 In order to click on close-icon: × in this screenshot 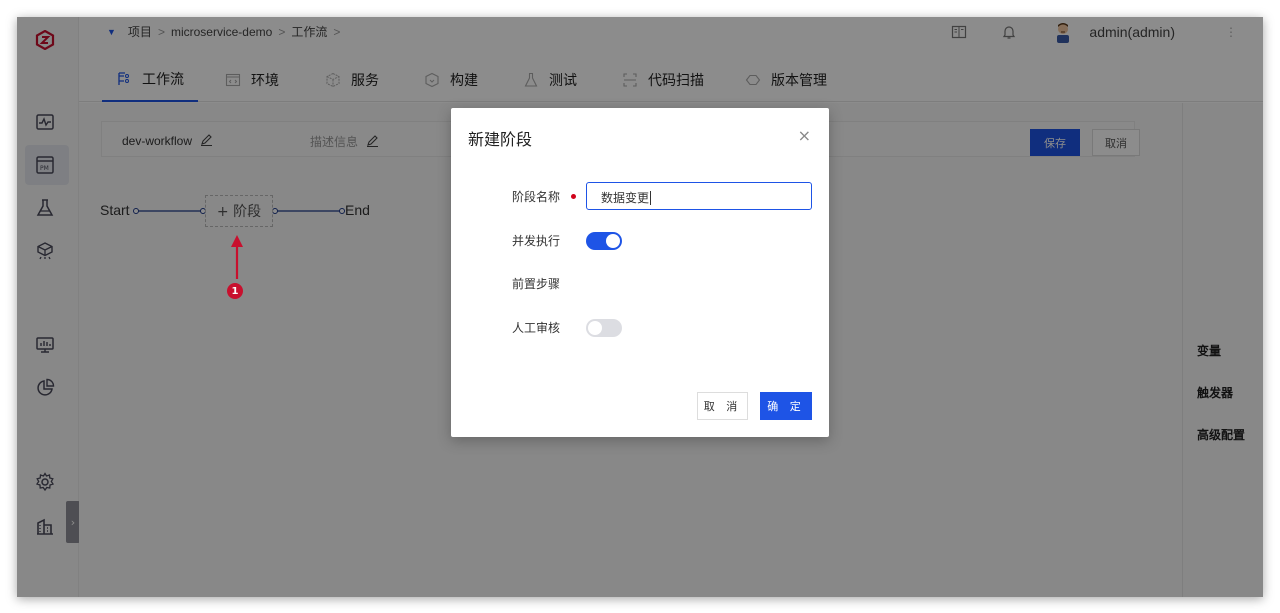, I will do `click(804, 135)`.